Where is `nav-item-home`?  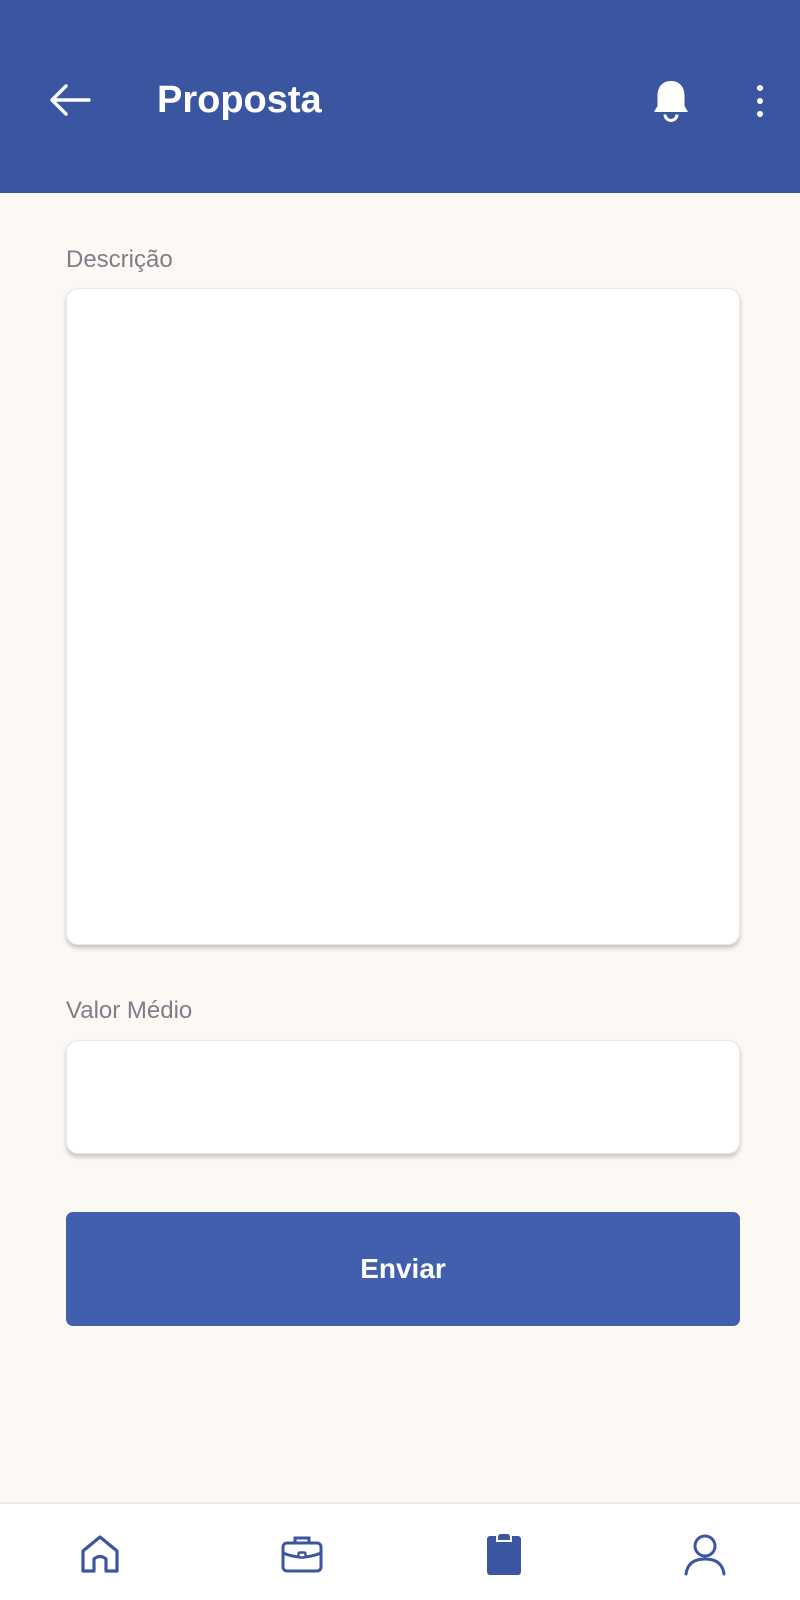
nav-item-home is located at coordinates (100, 1554).